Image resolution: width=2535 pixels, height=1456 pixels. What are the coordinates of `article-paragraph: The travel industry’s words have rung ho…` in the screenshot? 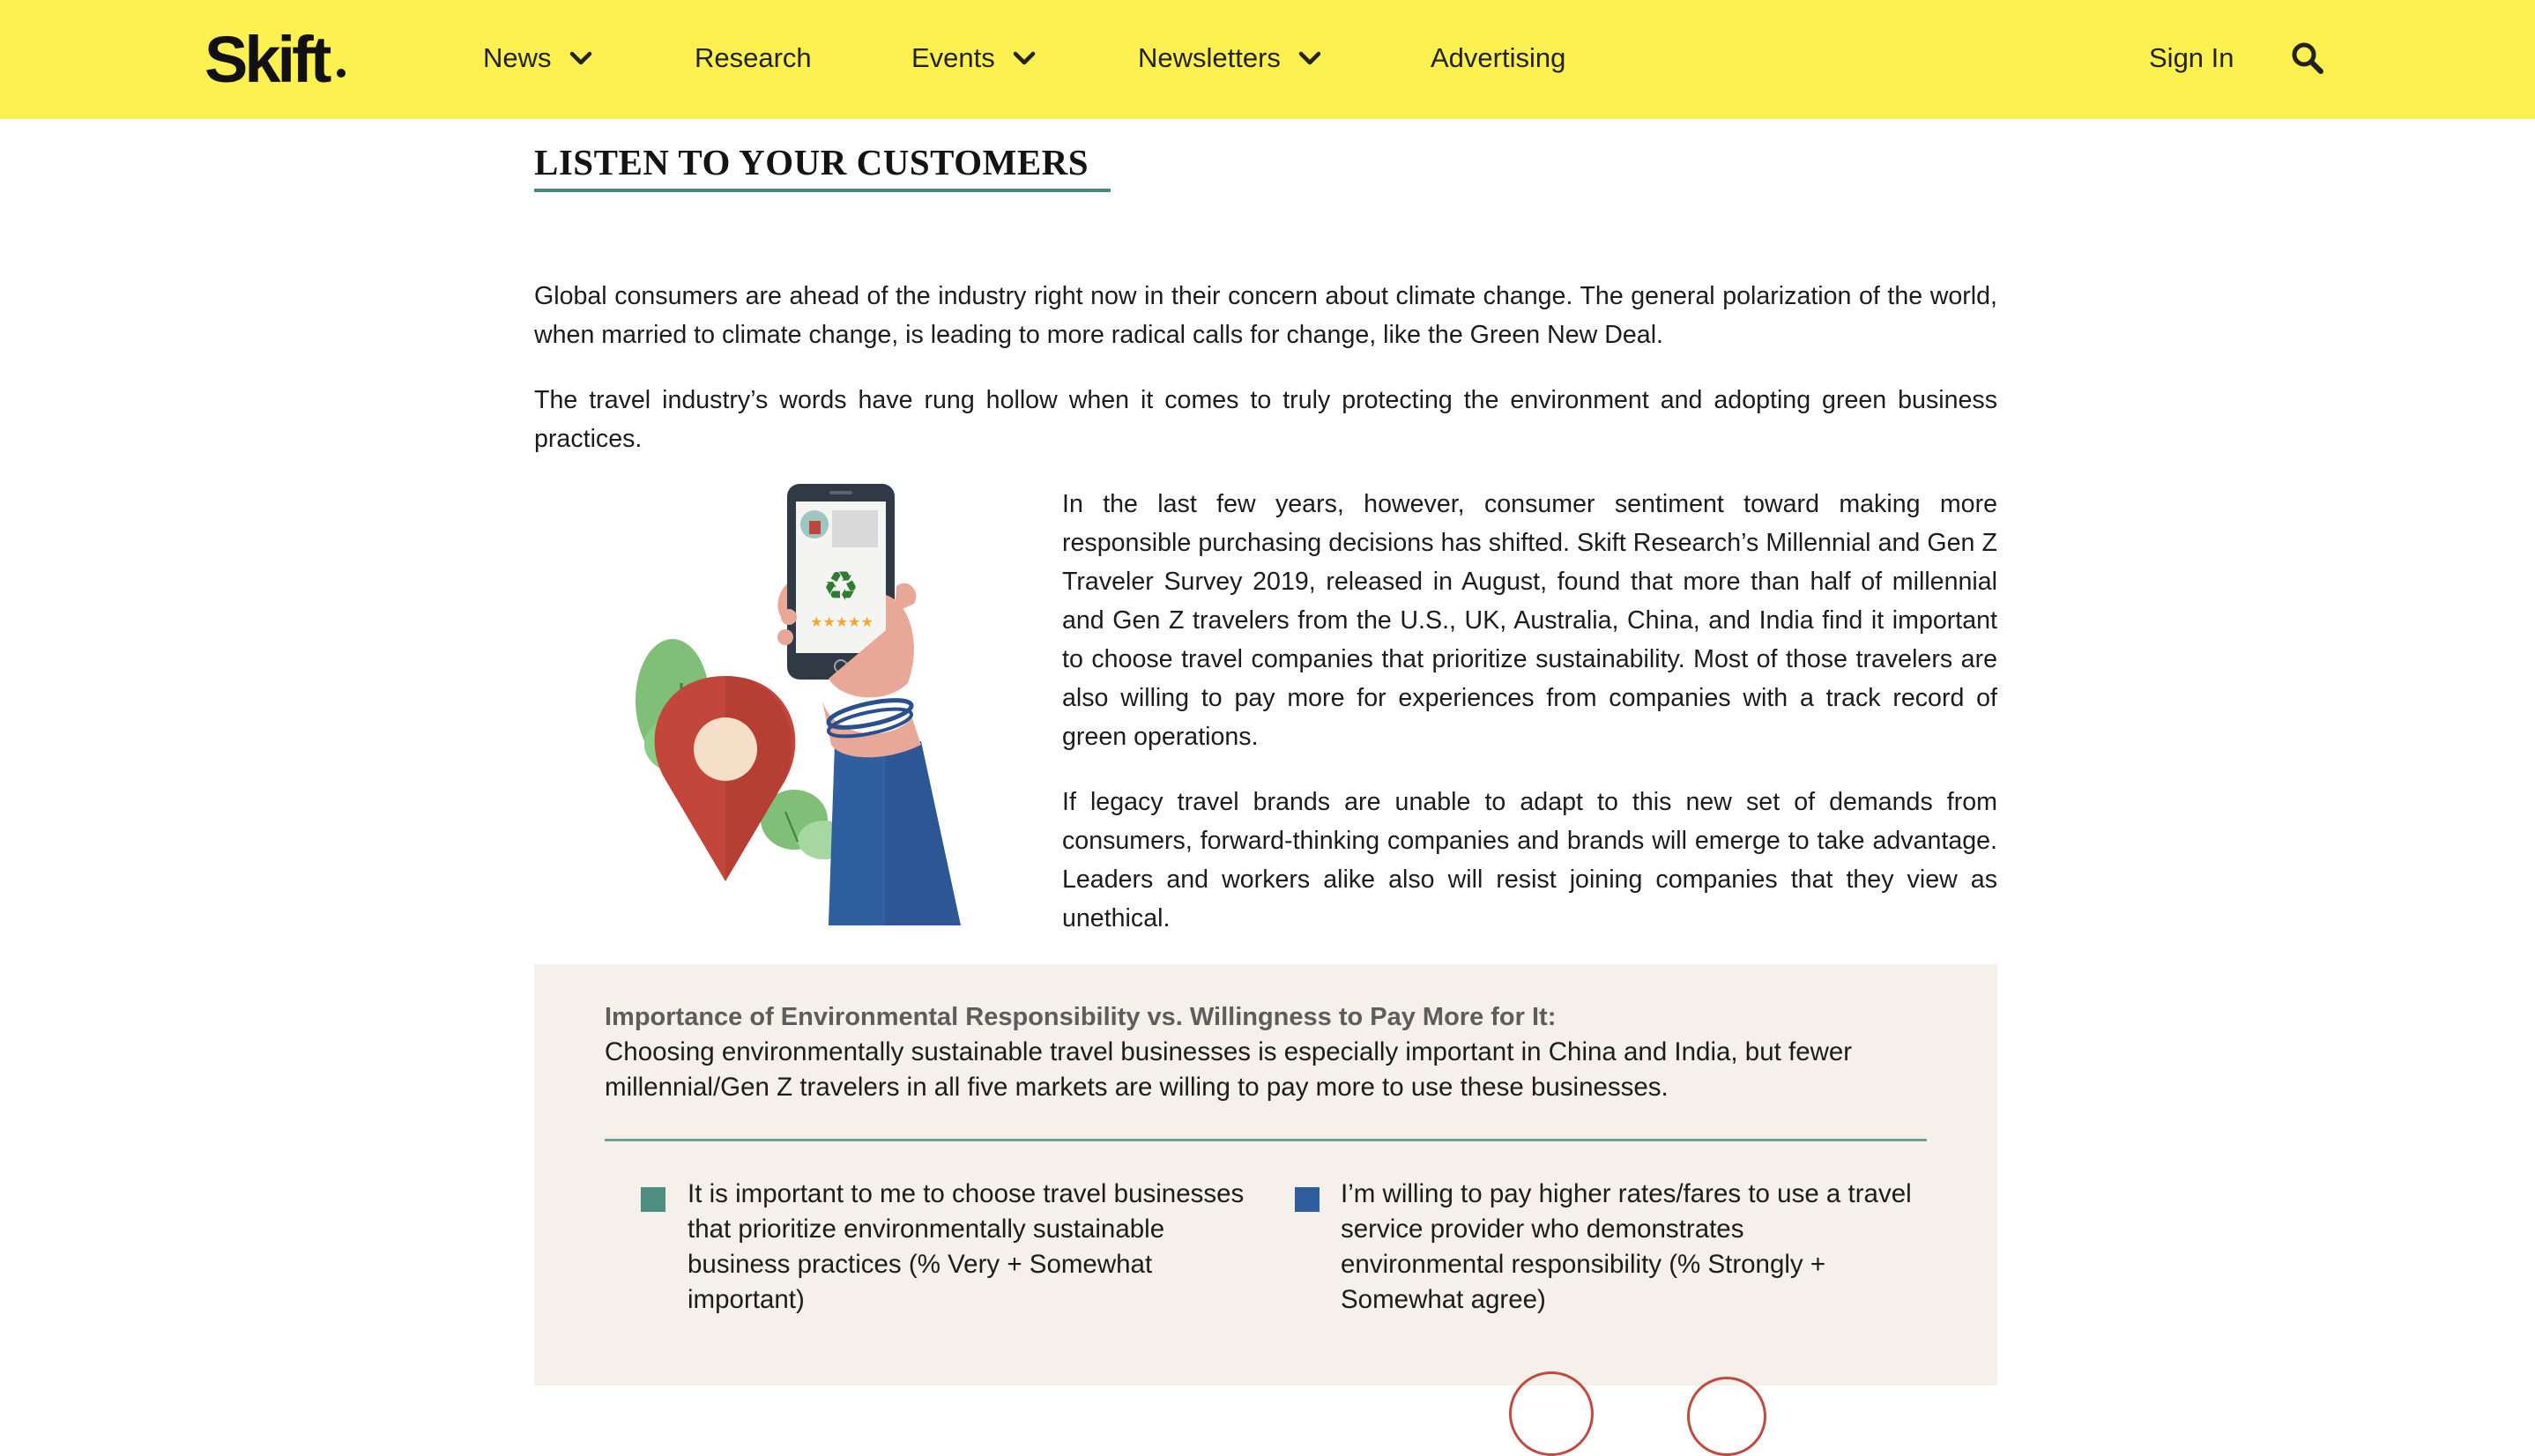 It's located at (1265, 419).